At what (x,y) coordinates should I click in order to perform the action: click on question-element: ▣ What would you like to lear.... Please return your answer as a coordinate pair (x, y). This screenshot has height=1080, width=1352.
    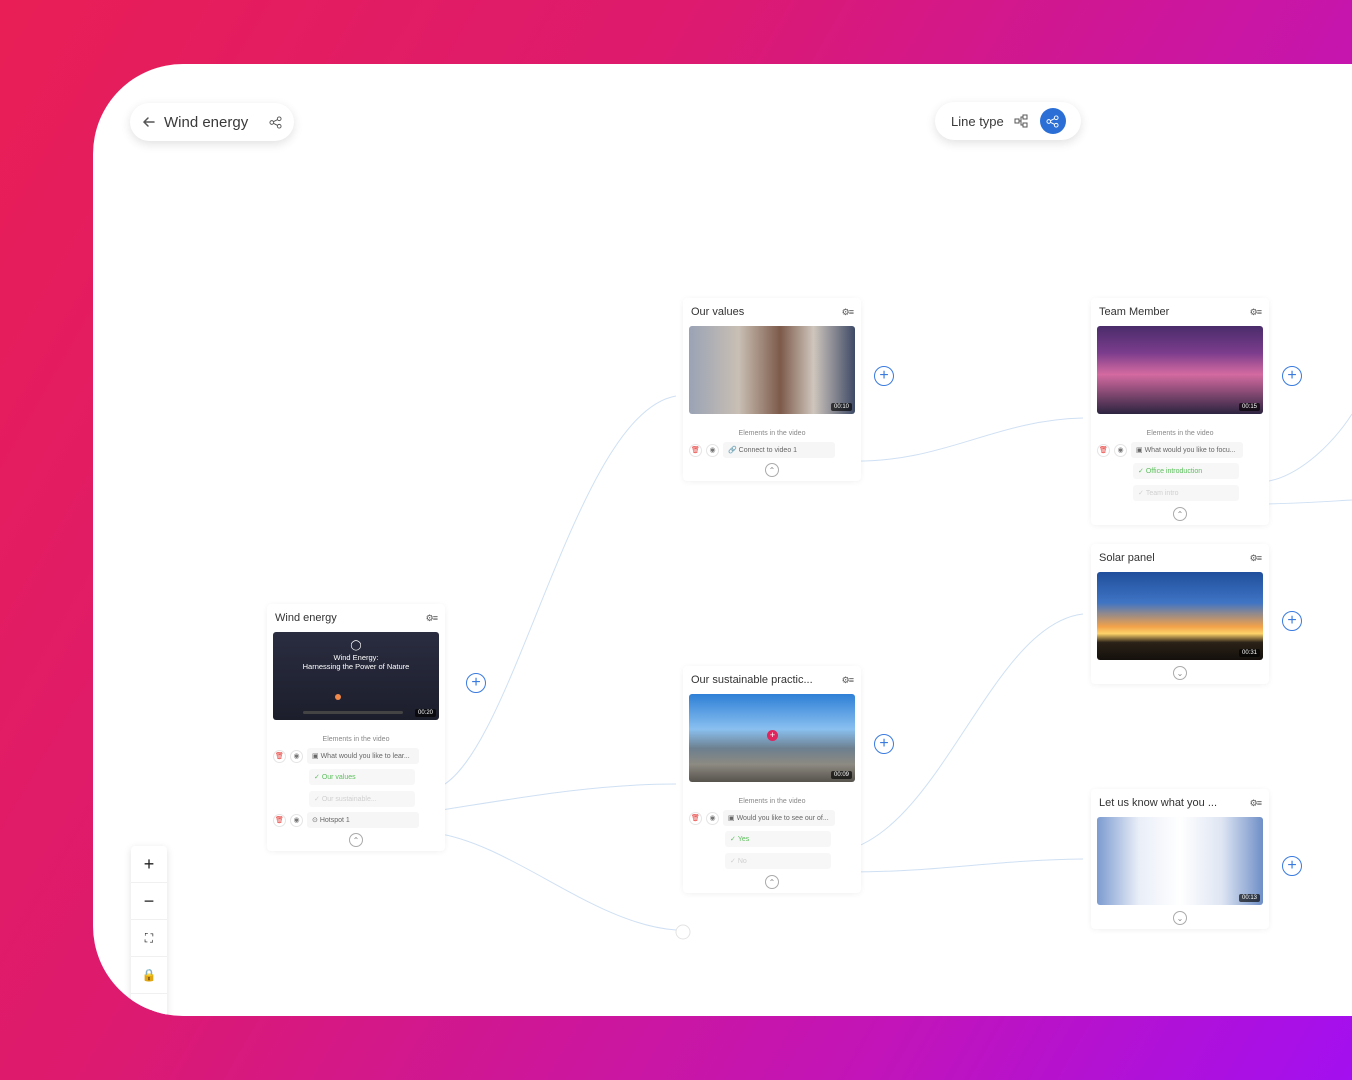
    Looking at the image, I should click on (363, 756).